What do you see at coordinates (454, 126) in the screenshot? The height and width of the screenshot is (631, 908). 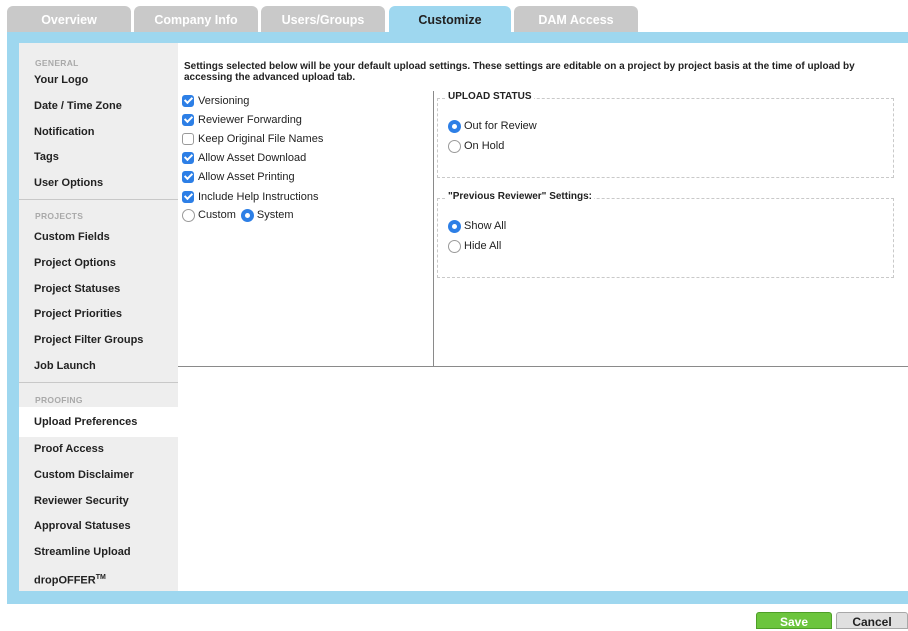 I see `out-for-review-radio` at bounding box center [454, 126].